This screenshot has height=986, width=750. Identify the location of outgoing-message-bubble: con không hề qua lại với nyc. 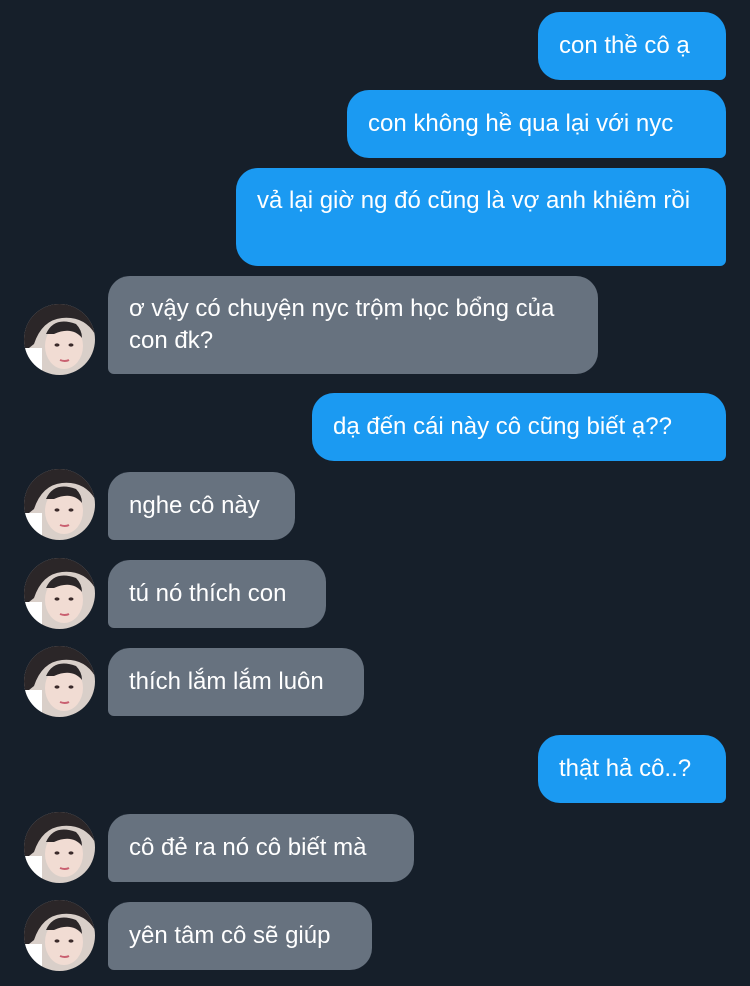
(536, 124).